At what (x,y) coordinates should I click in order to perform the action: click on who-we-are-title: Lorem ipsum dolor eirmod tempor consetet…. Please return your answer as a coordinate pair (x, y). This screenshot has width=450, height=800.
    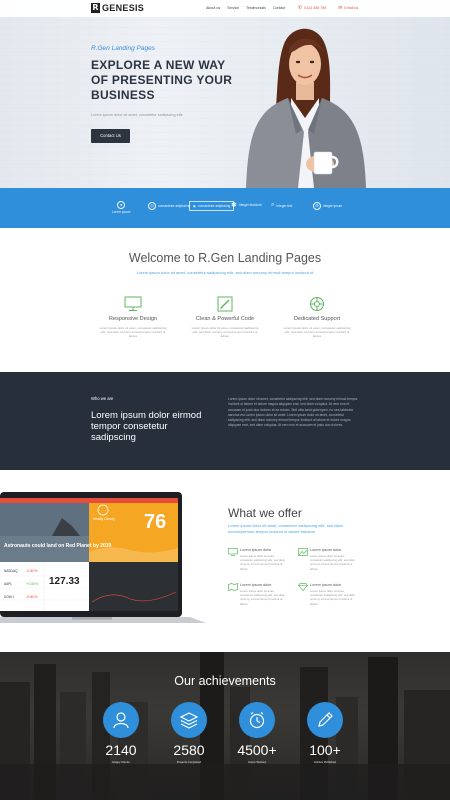
    Looking at the image, I should click on (146, 426).